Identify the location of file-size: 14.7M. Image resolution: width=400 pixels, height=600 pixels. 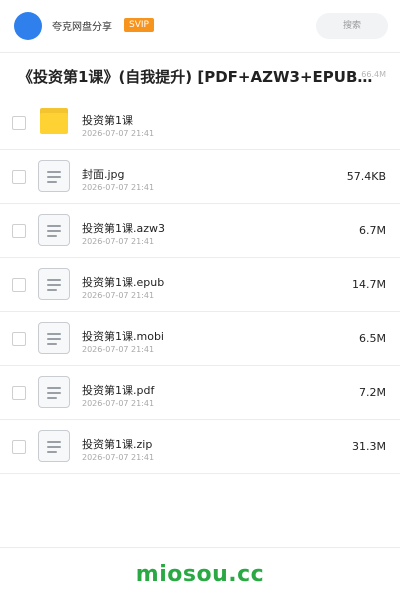
(369, 284).